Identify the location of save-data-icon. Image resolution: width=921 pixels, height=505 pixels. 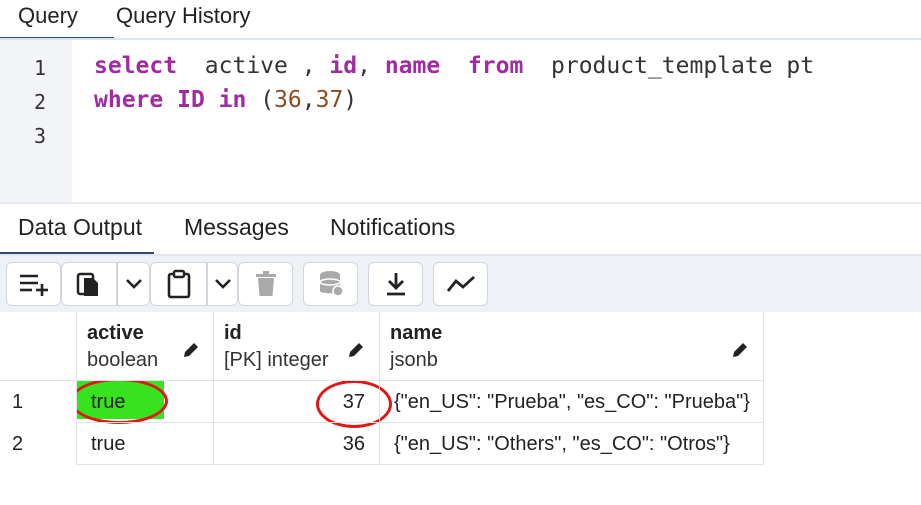
(331, 284).